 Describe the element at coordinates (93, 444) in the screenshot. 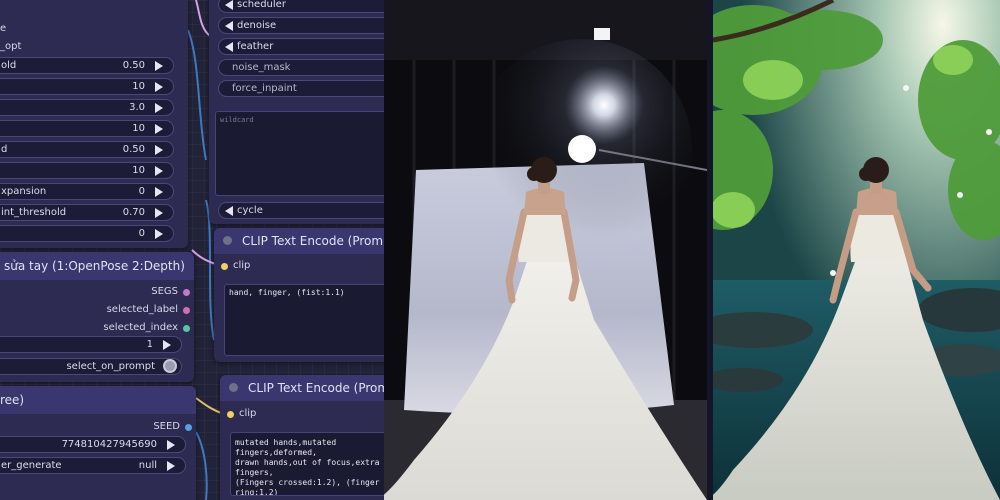

I see `seed-value-widget: 774810427945690` at that location.